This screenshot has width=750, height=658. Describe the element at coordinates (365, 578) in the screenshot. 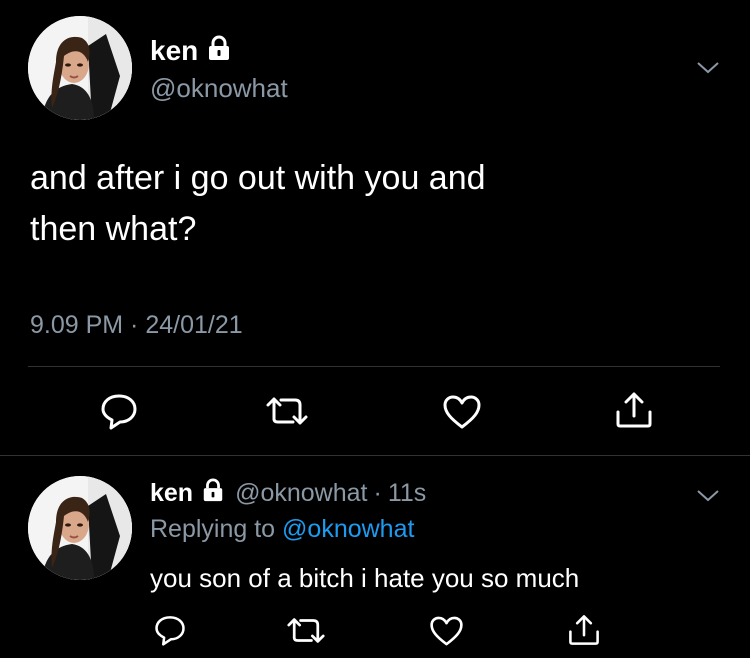

I see `reply-text: you son of a bitch i hate you so much` at that location.